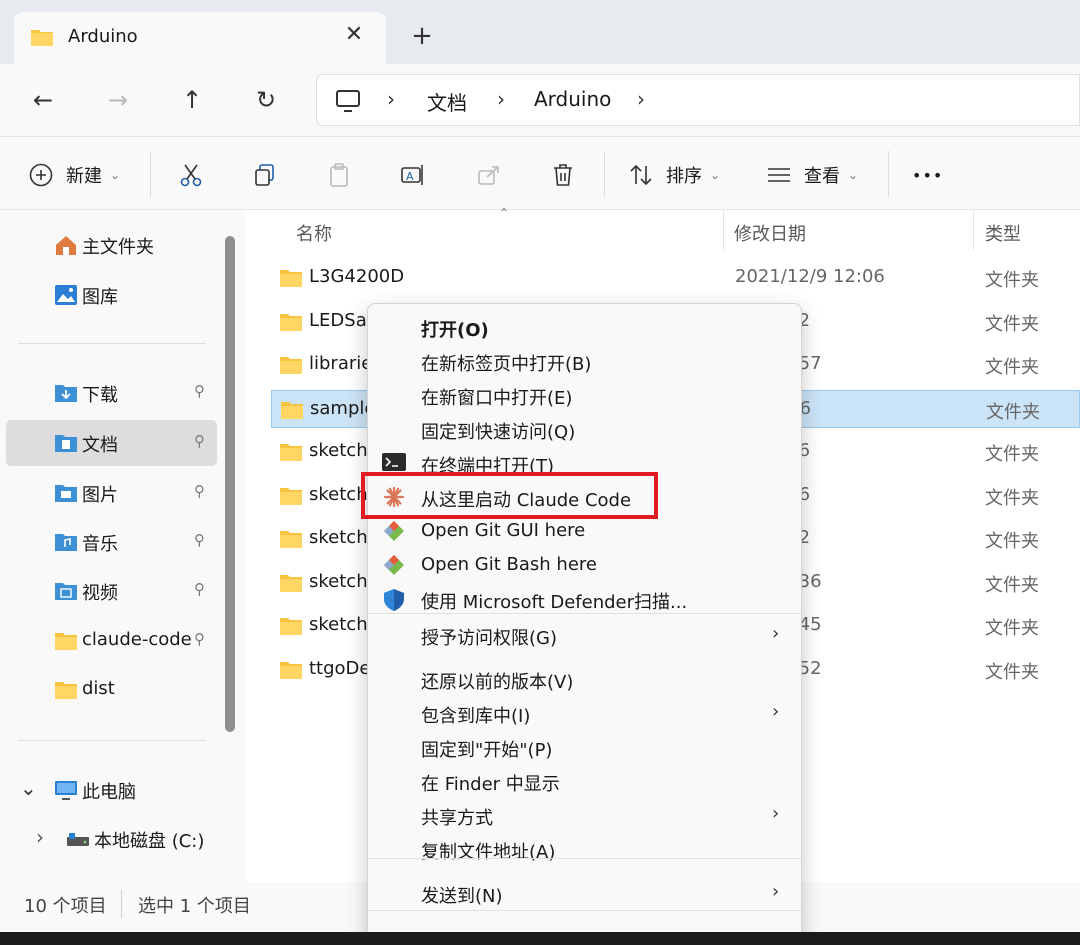 The image size is (1080, 945). I want to click on context-menu-item: 打开(O), so click(584, 327).